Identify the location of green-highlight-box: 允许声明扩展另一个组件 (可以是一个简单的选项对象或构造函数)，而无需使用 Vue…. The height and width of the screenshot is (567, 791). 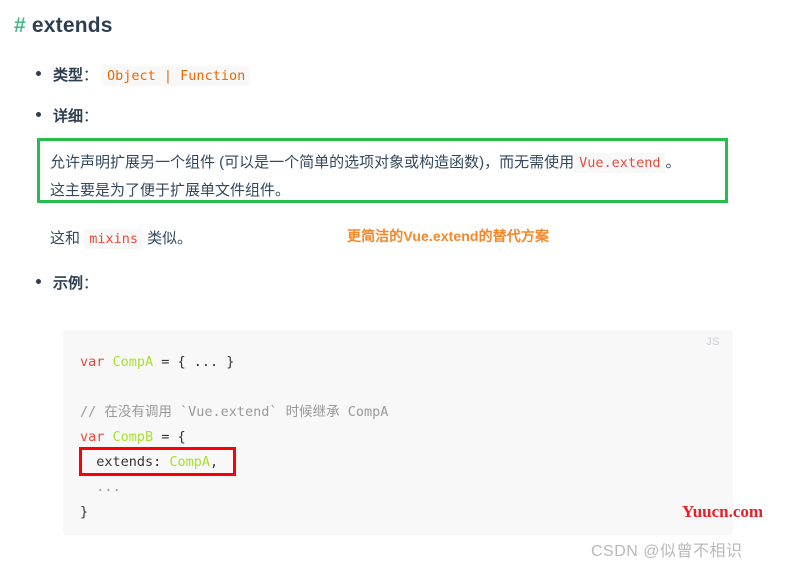
(382, 170).